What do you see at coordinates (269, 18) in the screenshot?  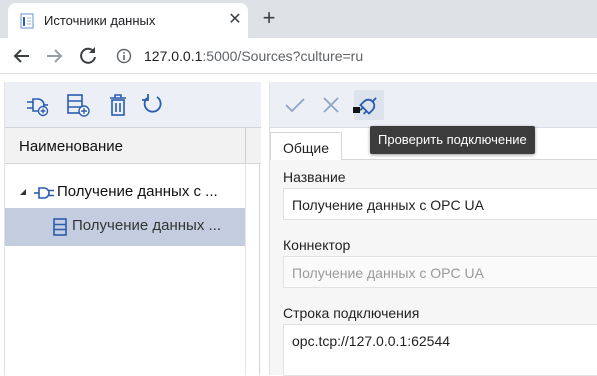 I see `new-tab-button: +` at bounding box center [269, 18].